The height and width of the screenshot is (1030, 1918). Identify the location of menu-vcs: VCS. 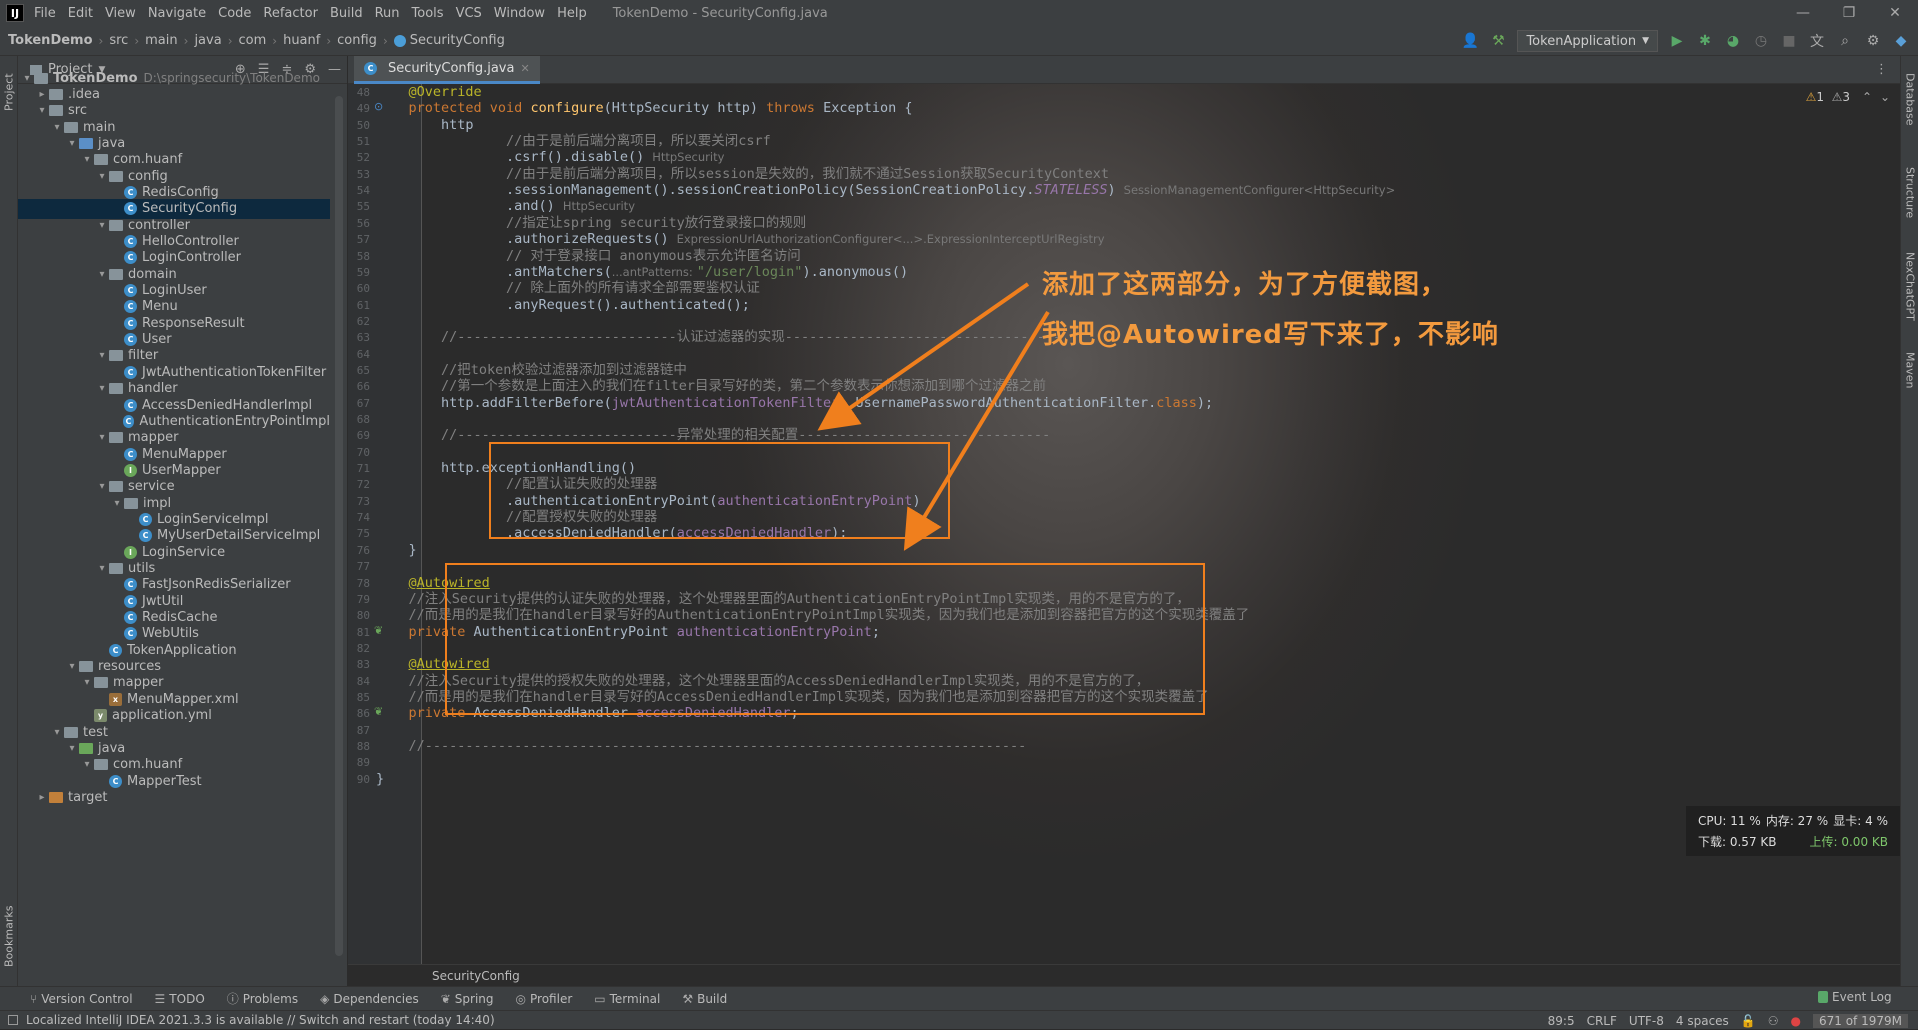
(469, 13).